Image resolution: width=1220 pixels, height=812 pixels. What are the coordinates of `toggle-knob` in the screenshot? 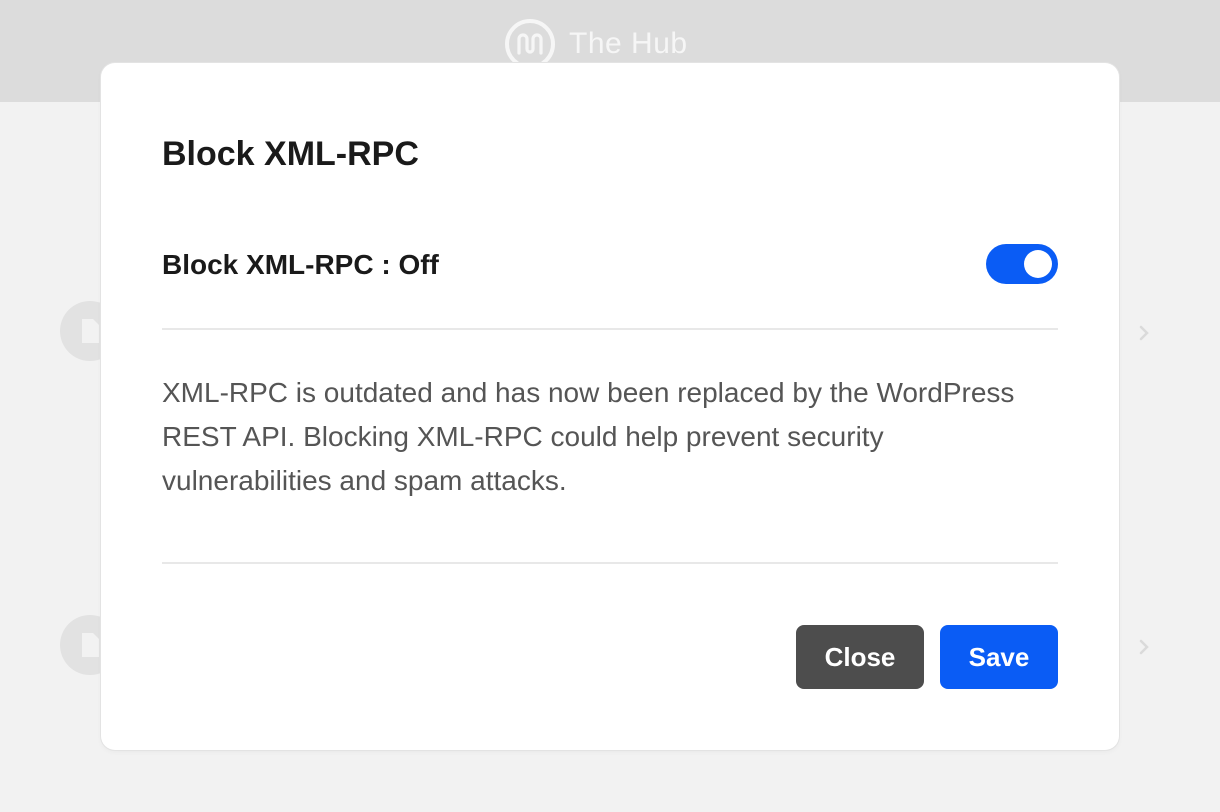 It's located at (1038, 264).